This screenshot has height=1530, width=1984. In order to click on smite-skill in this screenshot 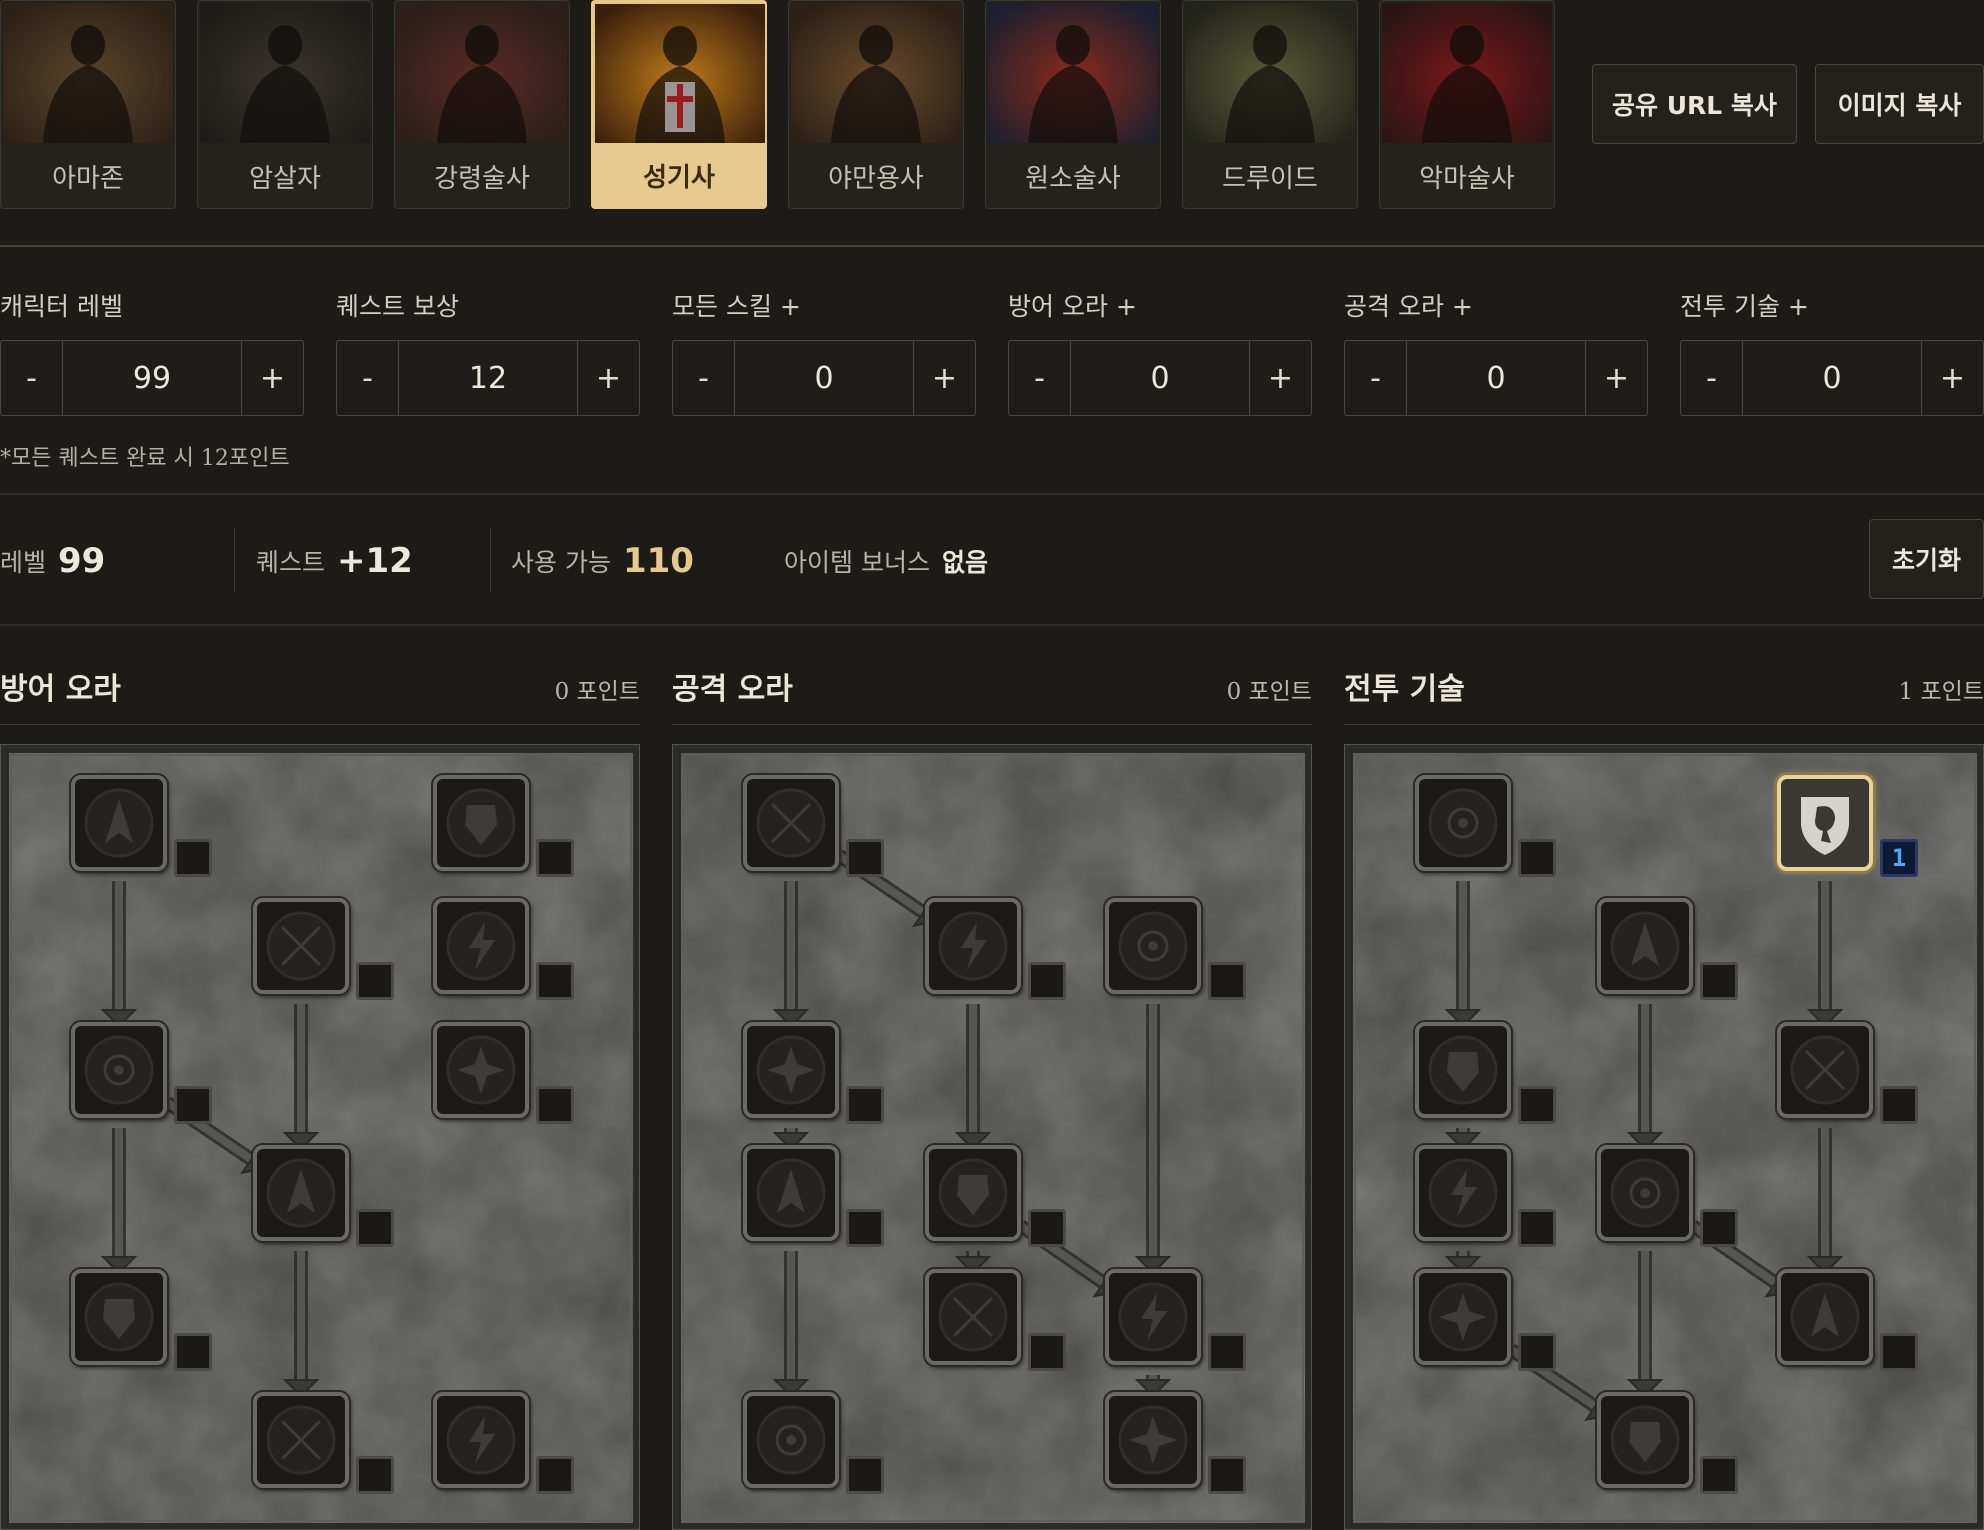, I will do `click(1825, 823)`.